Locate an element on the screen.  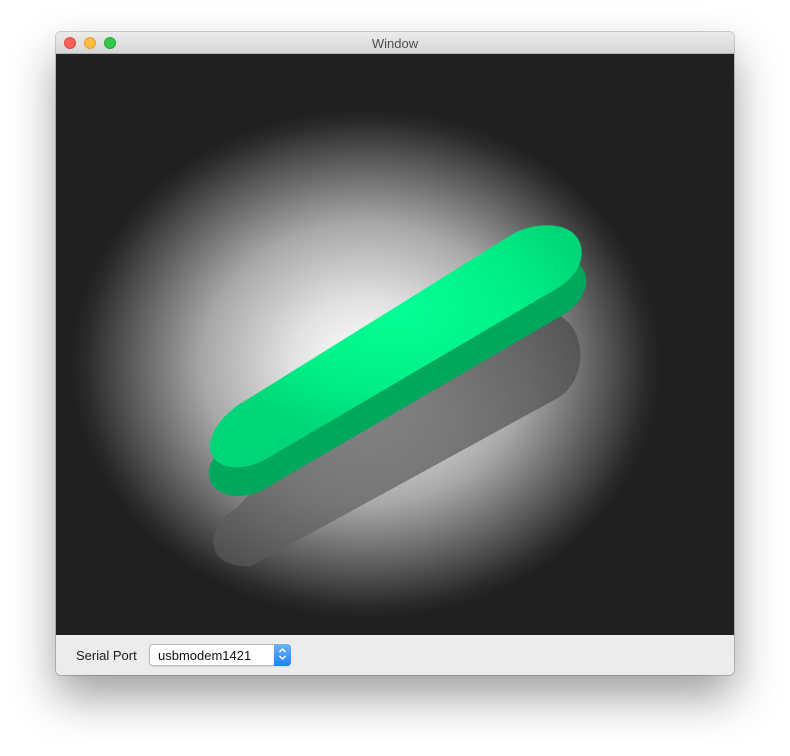
title-bar: Window is located at coordinates (395, 43).